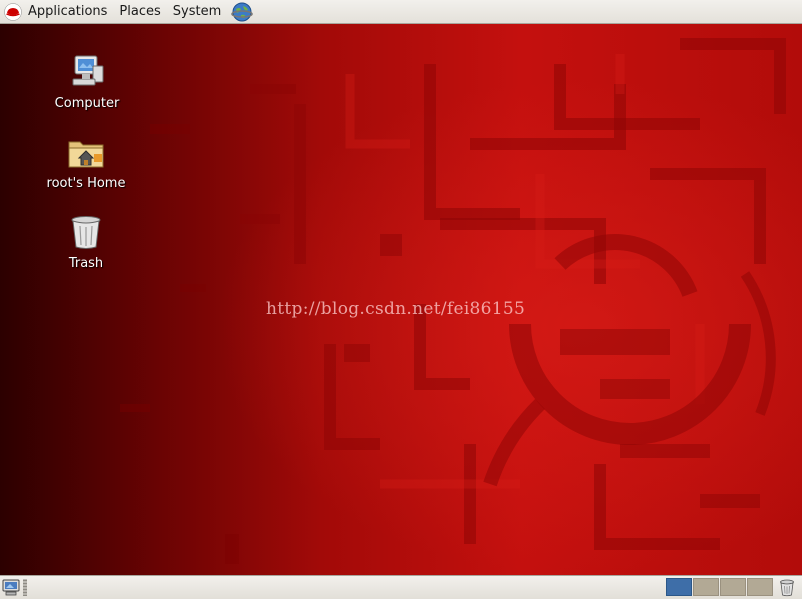 The width and height of the screenshot is (802, 599). What do you see at coordinates (86, 263) in the screenshot?
I see `trash-label: Trash` at bounding box center [86, 263].